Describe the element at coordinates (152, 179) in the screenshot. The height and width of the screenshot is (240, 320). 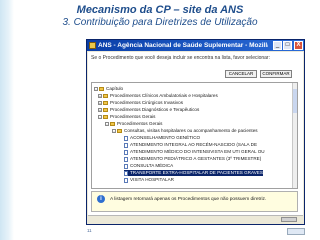
I see `tree-item-label: VISITA HOSPITALAR` at that location.